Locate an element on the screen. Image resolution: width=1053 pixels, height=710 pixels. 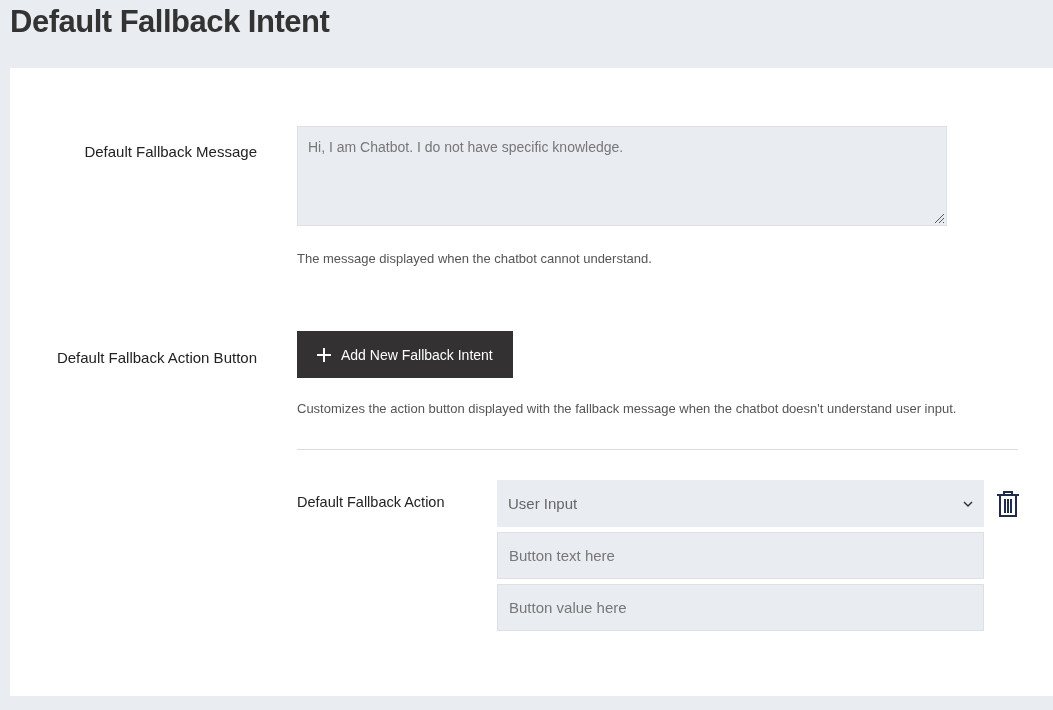
help-text: Customizes the action button displayed with the fallback message when the chatbot doesn't understand user input. is located at coordinates (627, 408).